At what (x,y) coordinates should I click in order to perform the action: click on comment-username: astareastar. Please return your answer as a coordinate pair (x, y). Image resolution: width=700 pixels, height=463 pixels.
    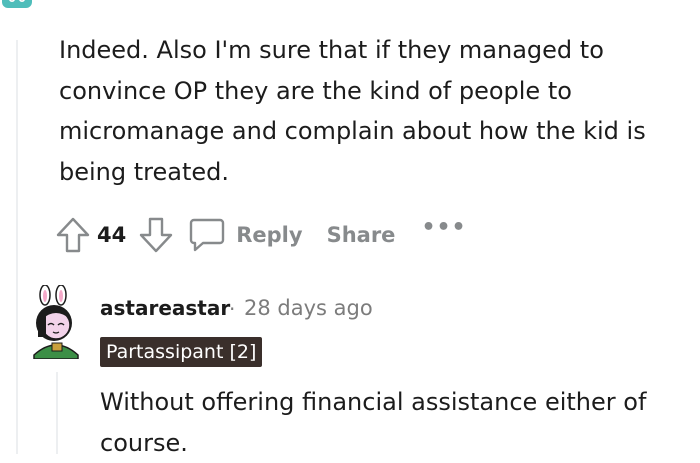
    Looking at the image, I should click on (165, 308).